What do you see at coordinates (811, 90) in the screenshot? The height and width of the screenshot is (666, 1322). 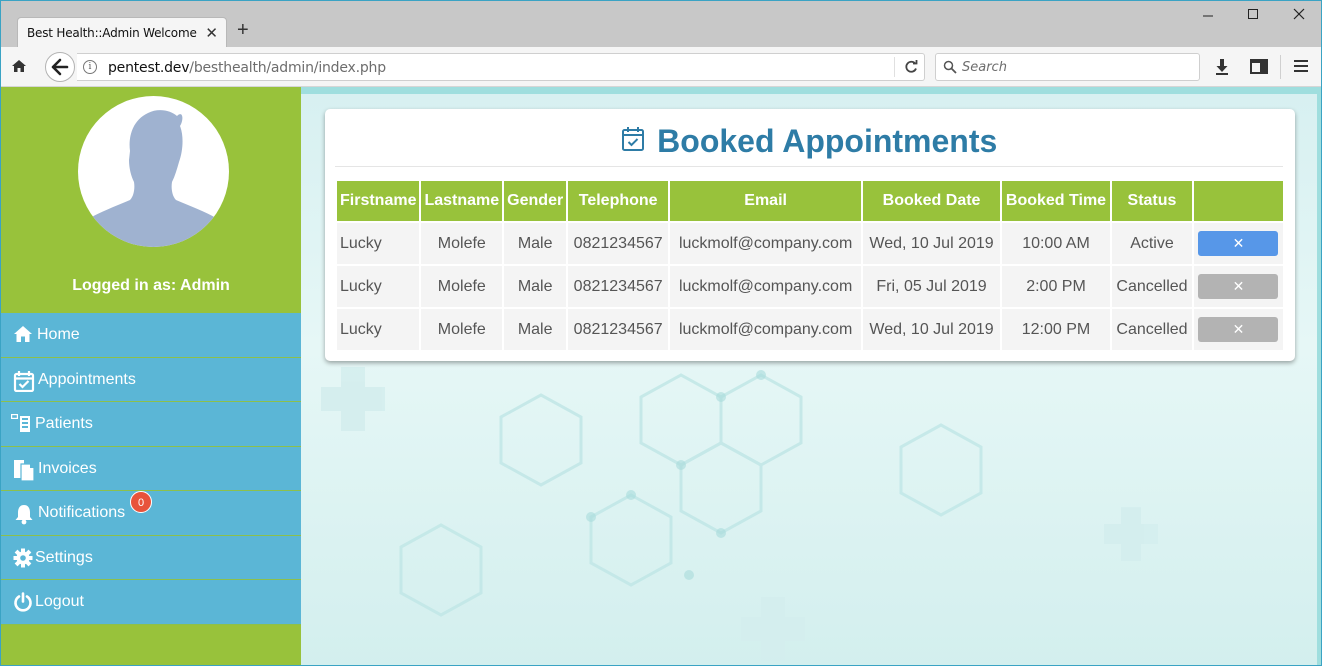 I see `content-top-strip` at bounding box center [811, 90].